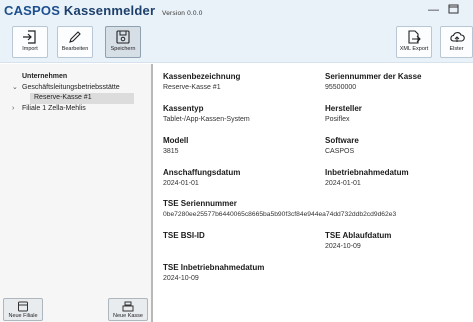 This screenshot has height=322, width=473. Describe the element at coordinates (109, 10) in the screenshot. I see `app-name: Kassenmelder` at that location.